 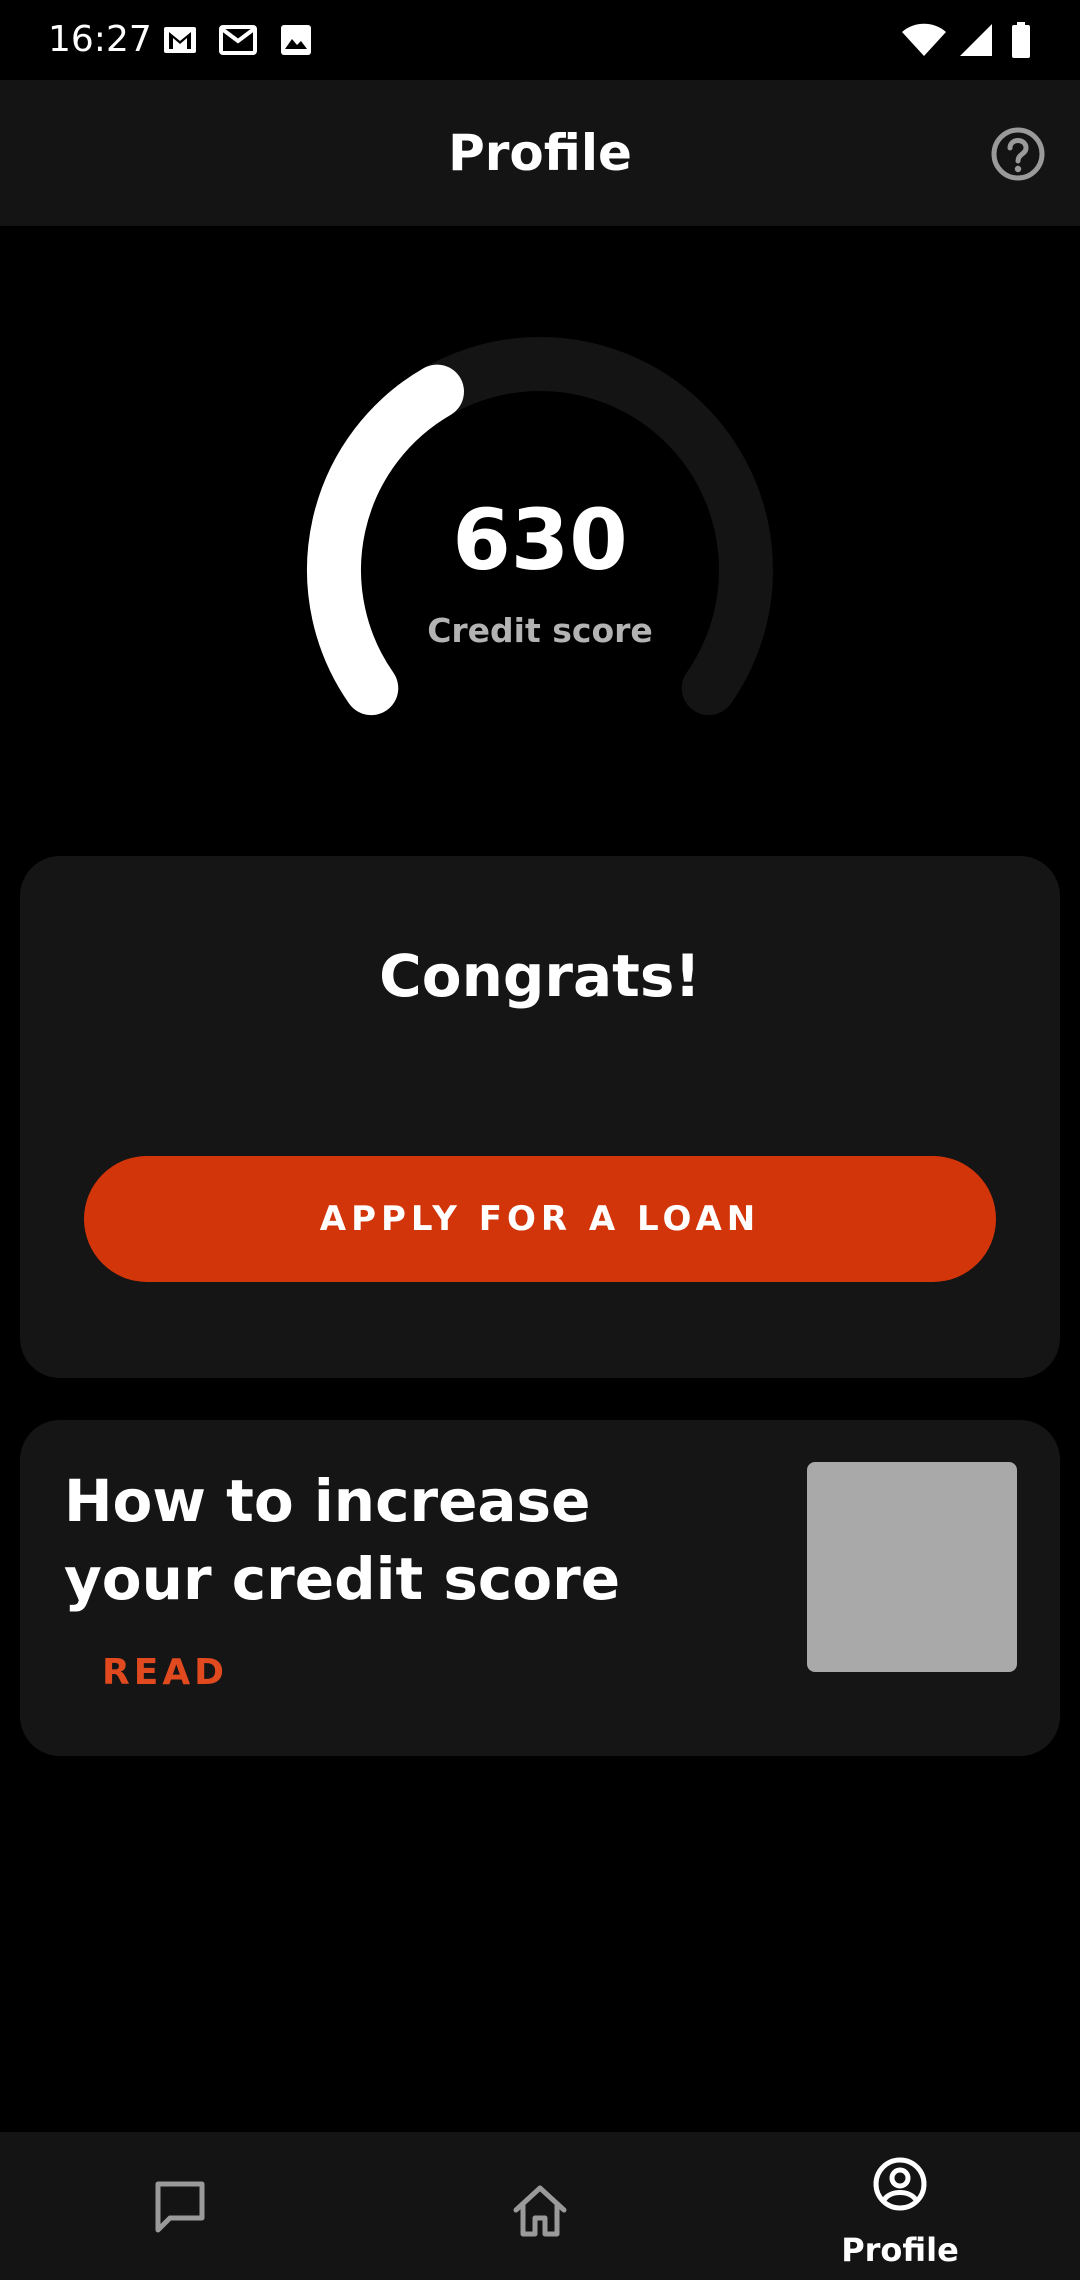 I want to click on page-title: Profile, so click(x=540, y=153).